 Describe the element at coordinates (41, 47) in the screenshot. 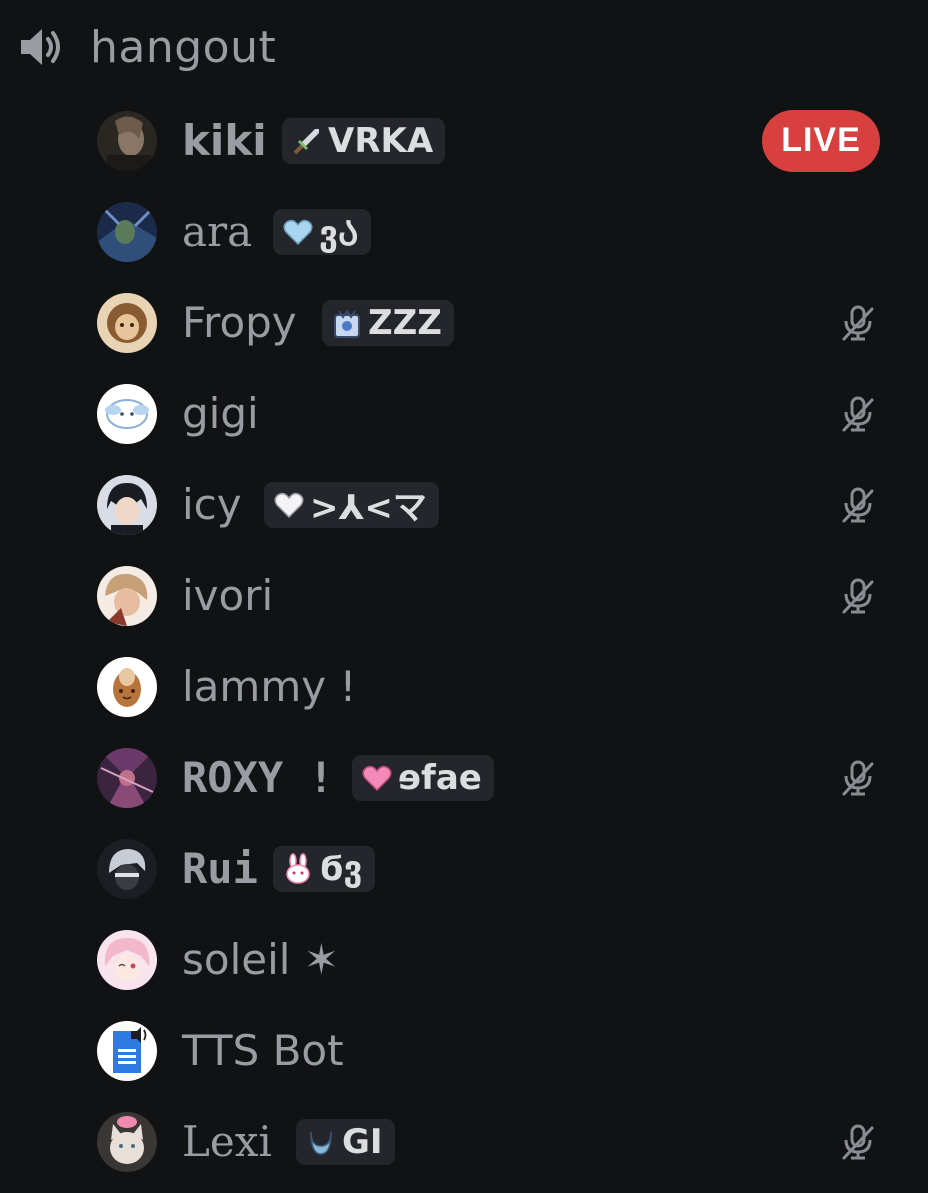

I see `speaker-icon` at that location.